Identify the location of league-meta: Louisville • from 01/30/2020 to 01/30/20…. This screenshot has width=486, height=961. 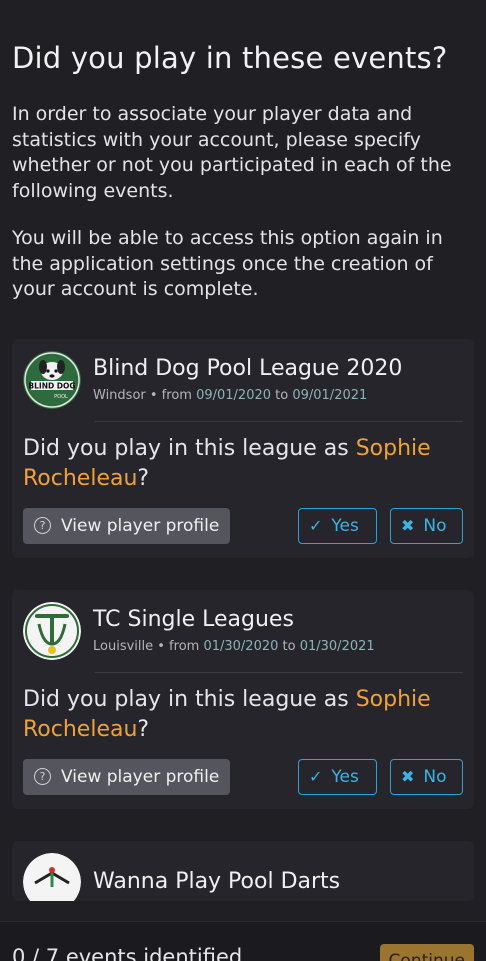
(234, 646).